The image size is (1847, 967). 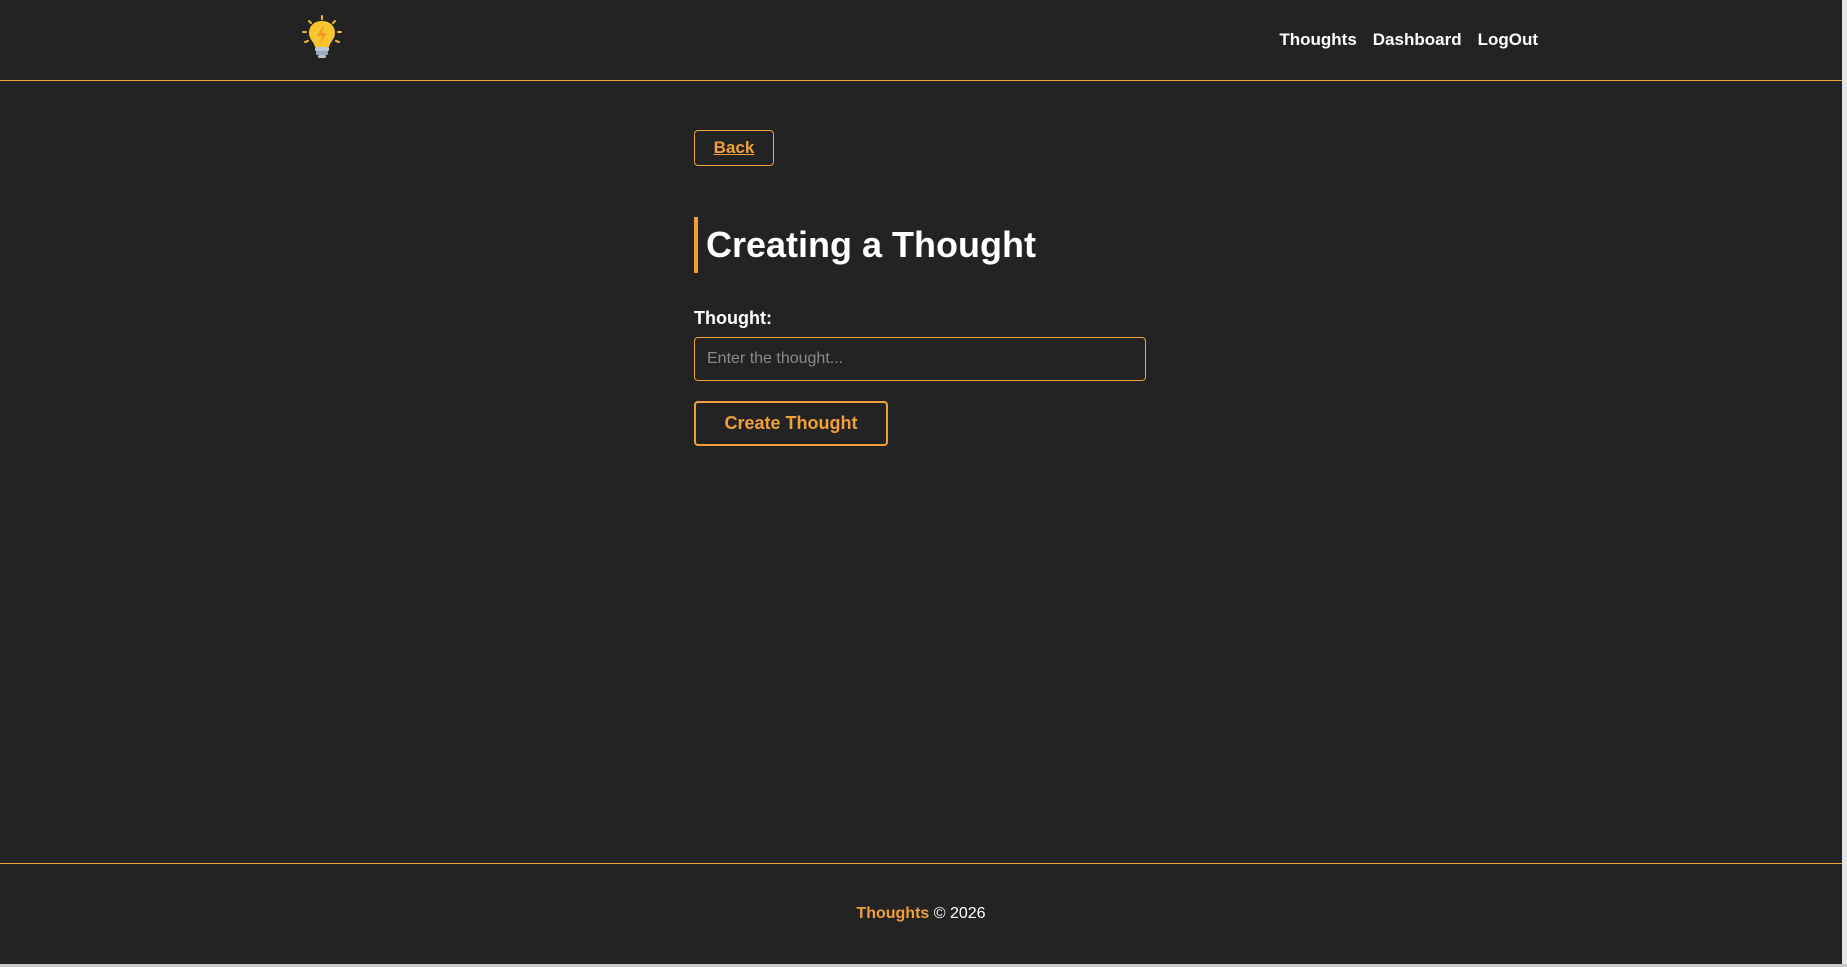 I want to click on thought-label: Thought:, so click(x=733, y=318).